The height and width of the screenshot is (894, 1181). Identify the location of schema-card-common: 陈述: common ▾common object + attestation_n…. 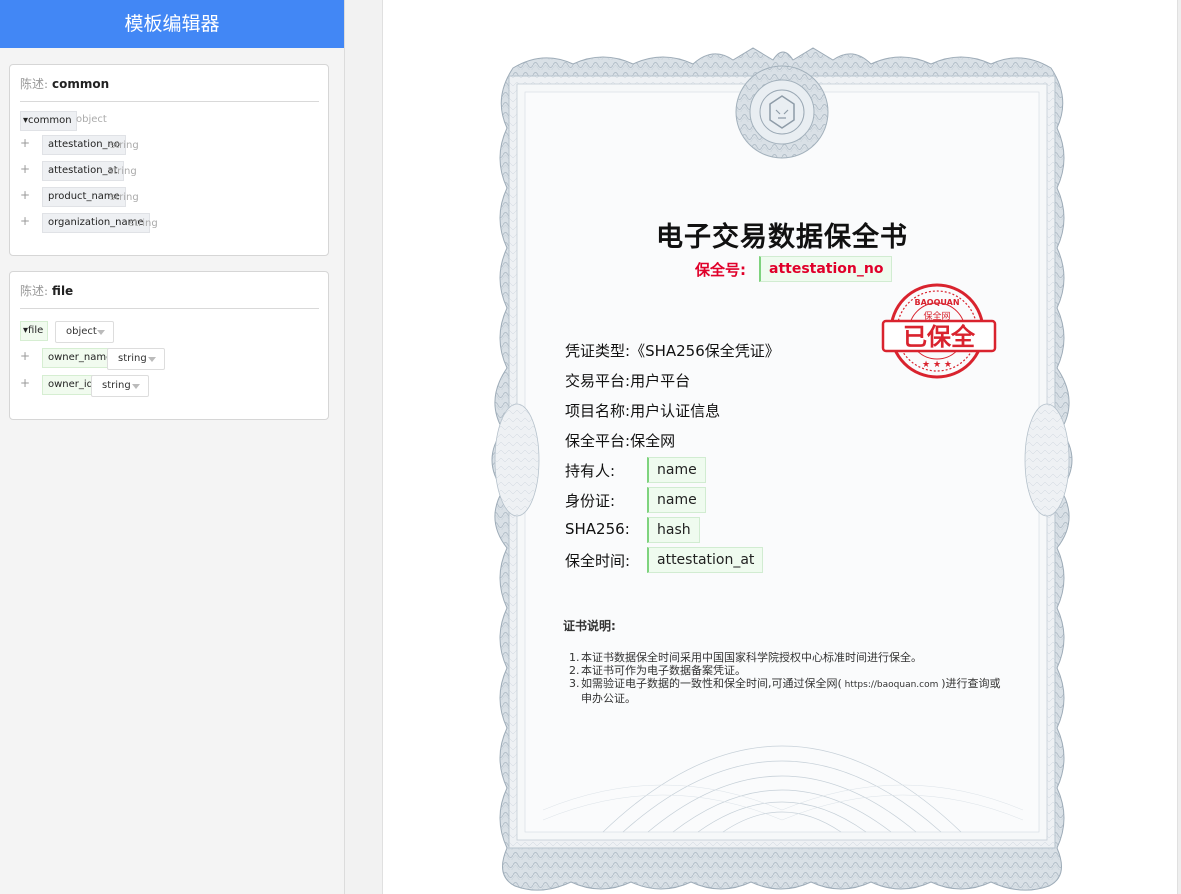
(169, 160).